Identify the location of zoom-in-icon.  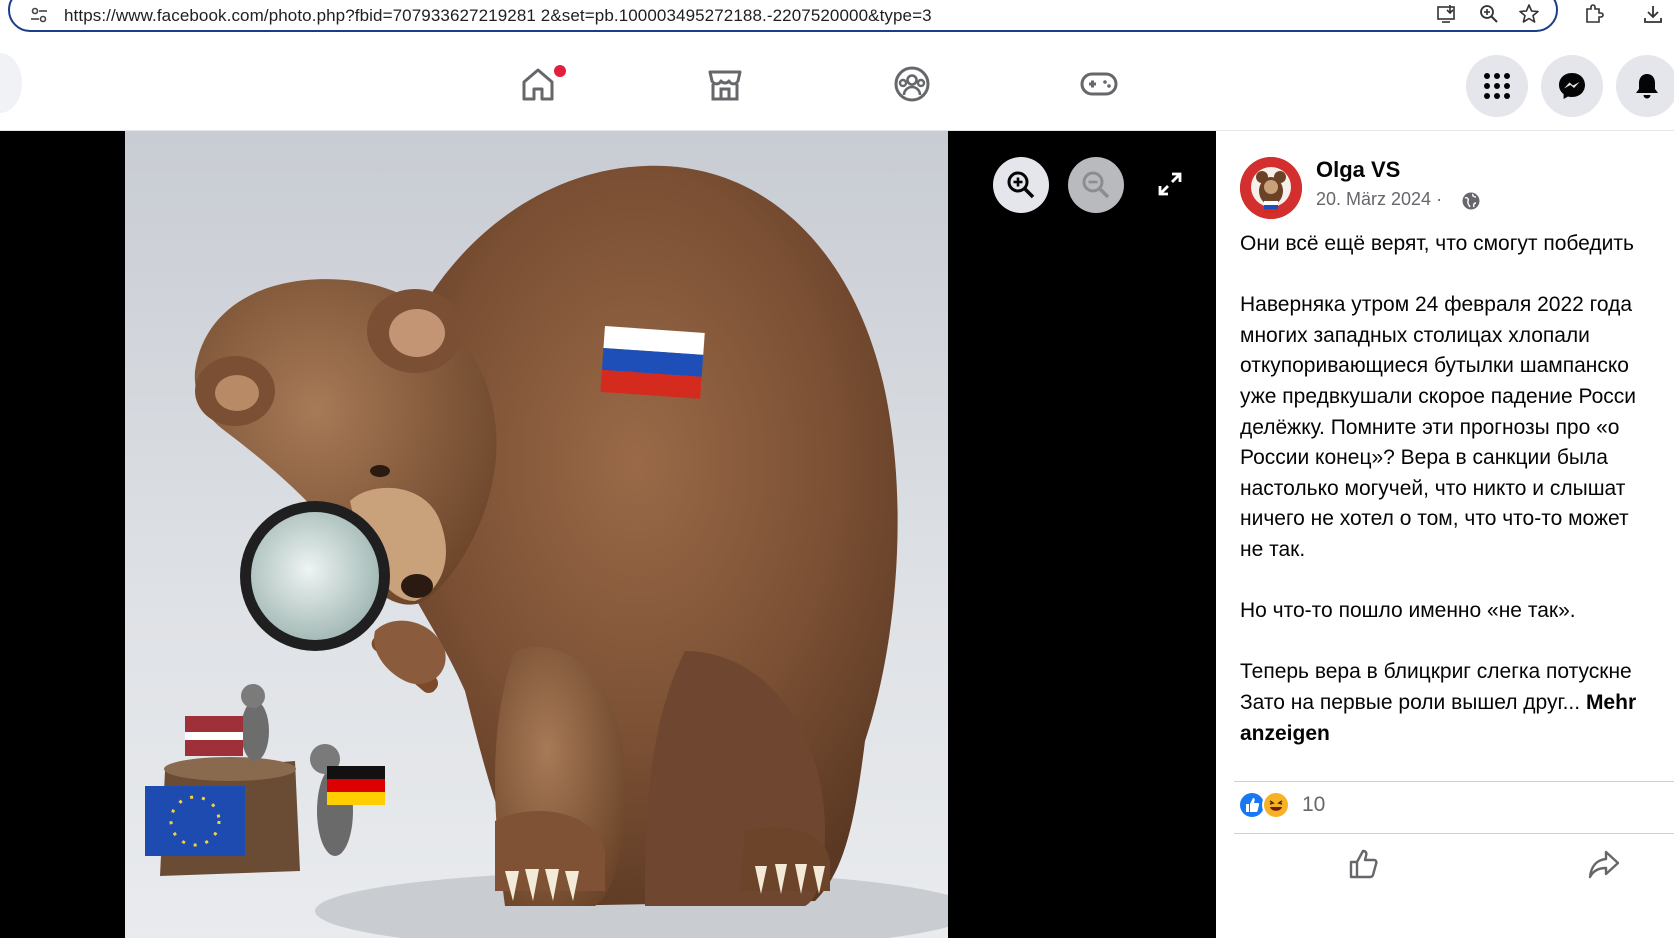
(1021, 185).